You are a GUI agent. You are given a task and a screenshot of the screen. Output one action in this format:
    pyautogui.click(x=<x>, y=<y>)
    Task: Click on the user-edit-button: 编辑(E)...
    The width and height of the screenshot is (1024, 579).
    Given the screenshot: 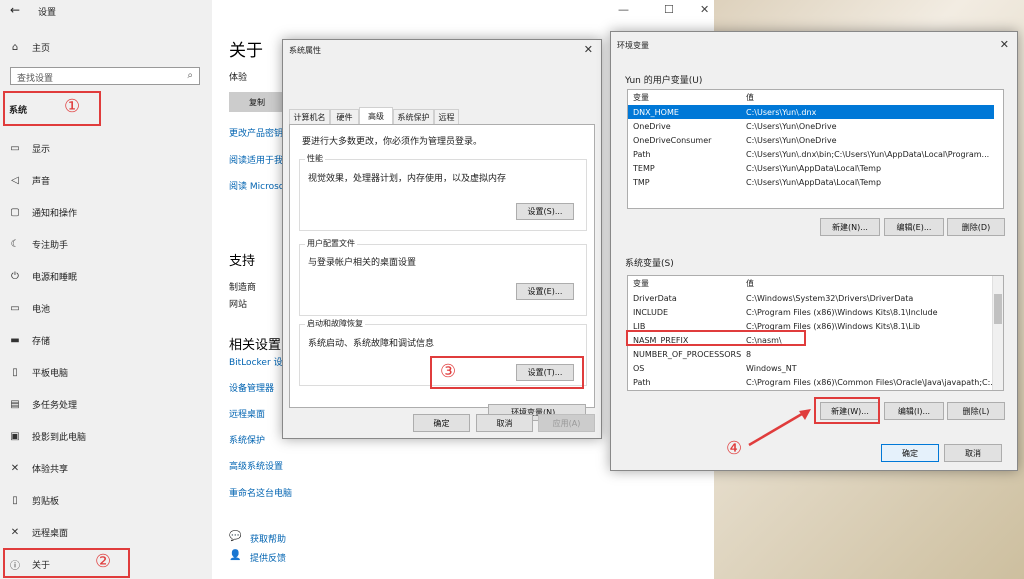 What is the action you would take?
    pyautogui.click(x=914, y=227)
    